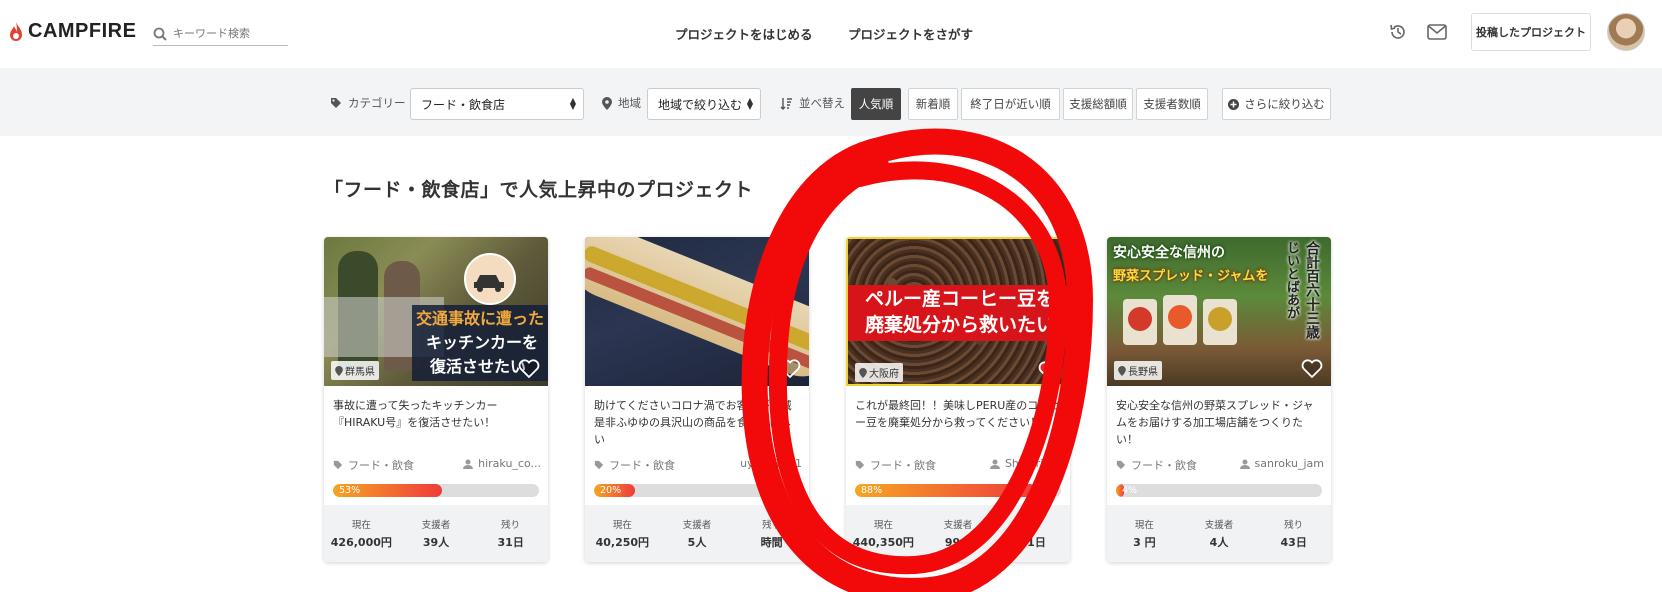  What do you see at coordinates (1219, 311) in the screenshot?
I see `project-thumbnail: 安心安全な信州の 野菜スプレッド・ジャムを 合計百六十三歳 じいとばあが 長野県` at bounding box center [1219, 311].